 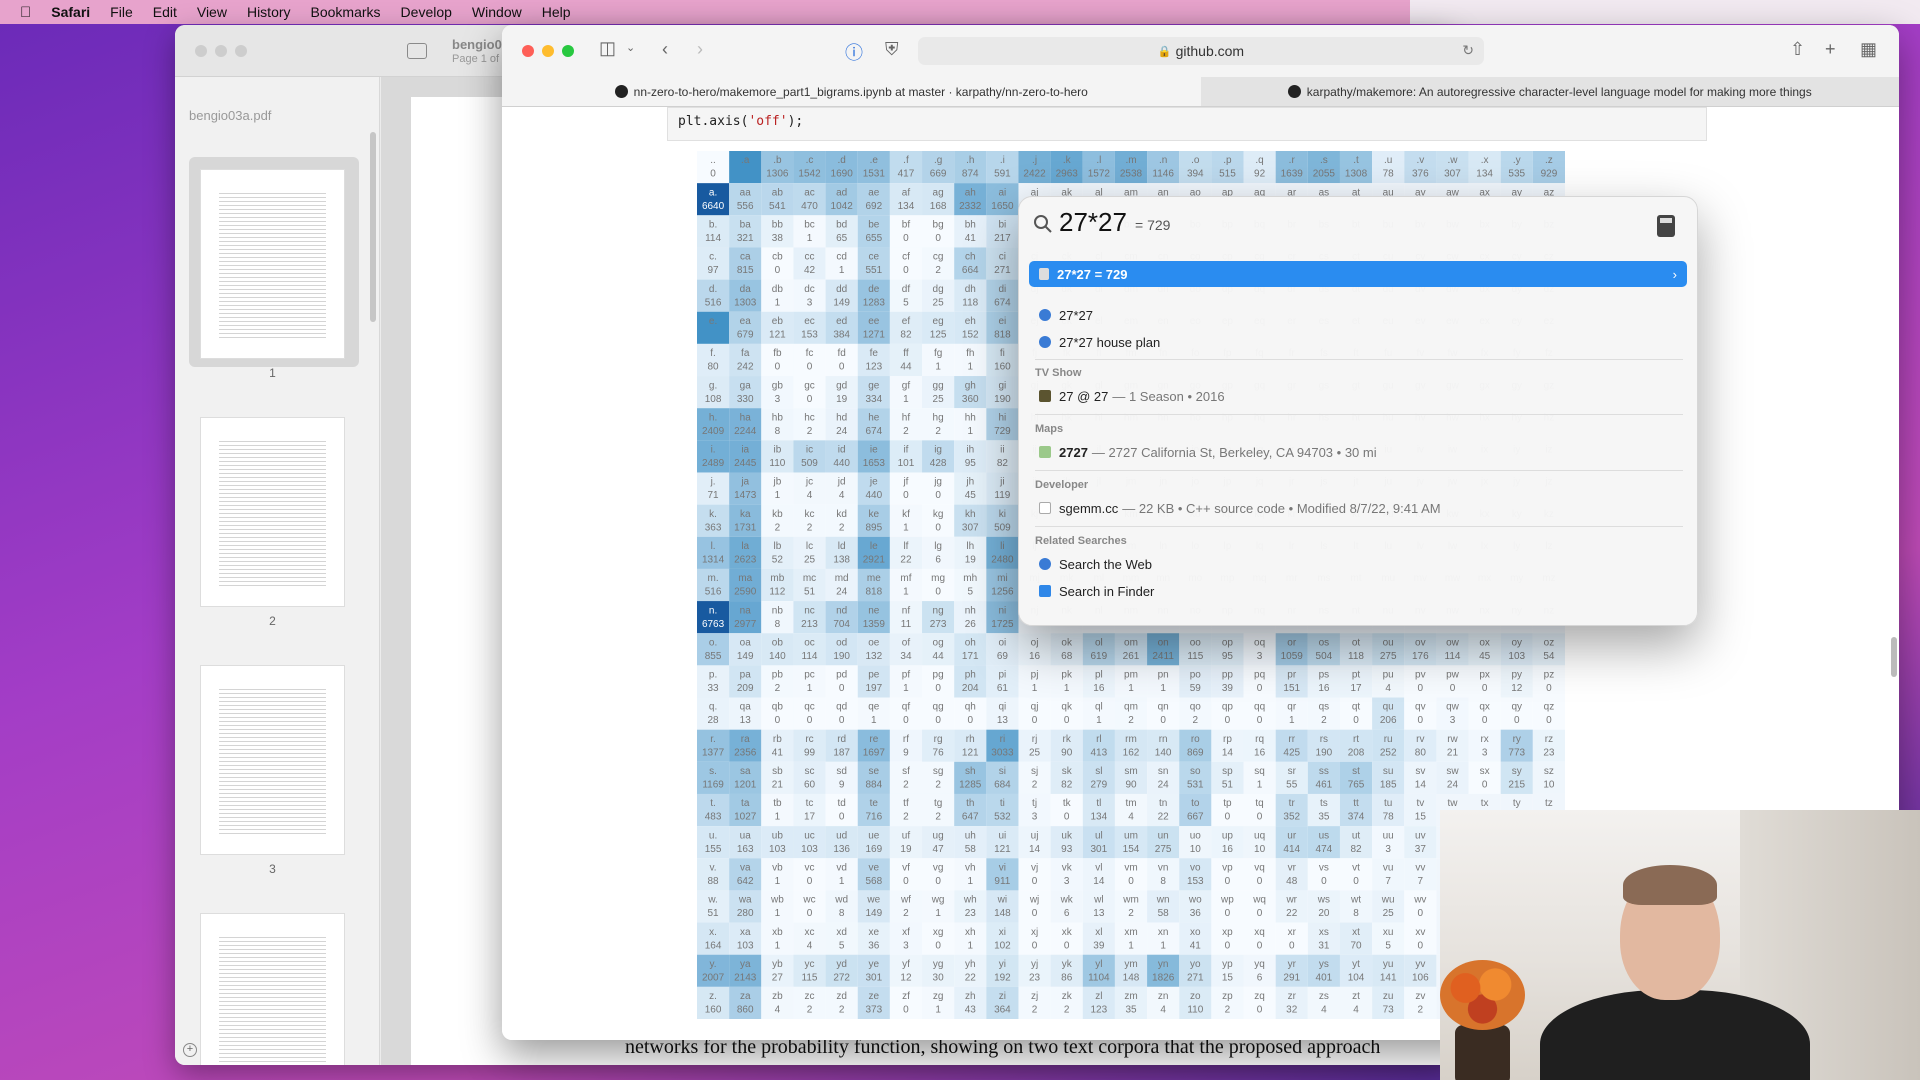 What do you see at coordinates (1227, 996) in the screenshot?
I see `cell-bigram-label: zp` at bounding box center [1227, 996].